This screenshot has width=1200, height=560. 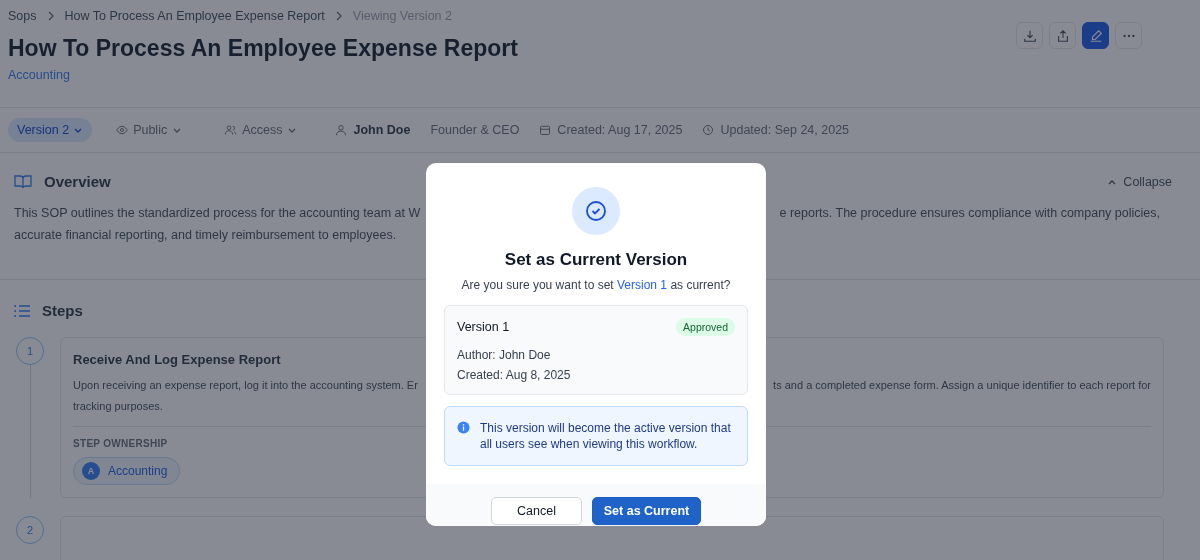 I want to click on pencil-icon, so click(x=1095, y=35).